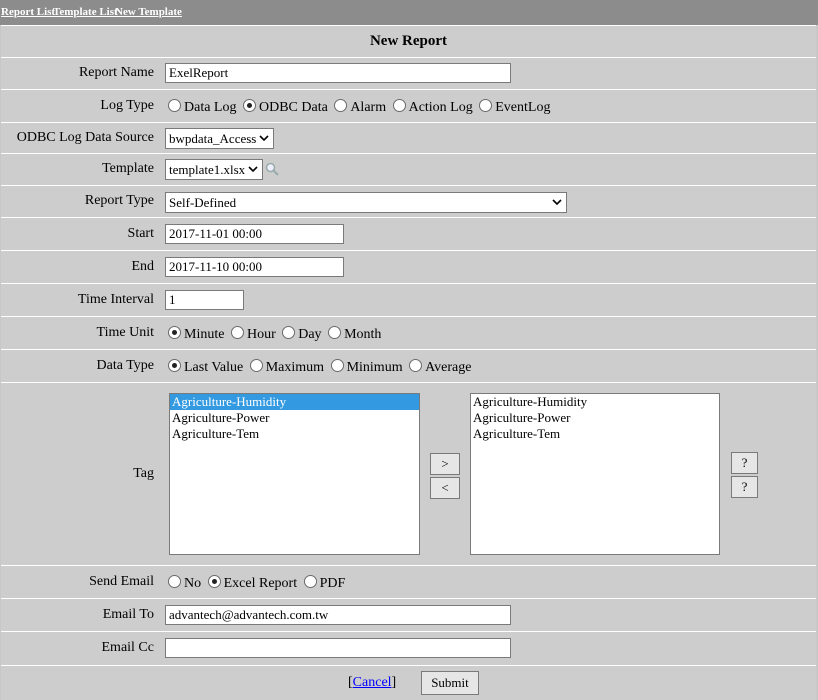 This screenshot has height=700, width=818. Describe the element at coordinates (204, 334) in the screenshot. I see `time-unit-option-label: Minute` at that location.